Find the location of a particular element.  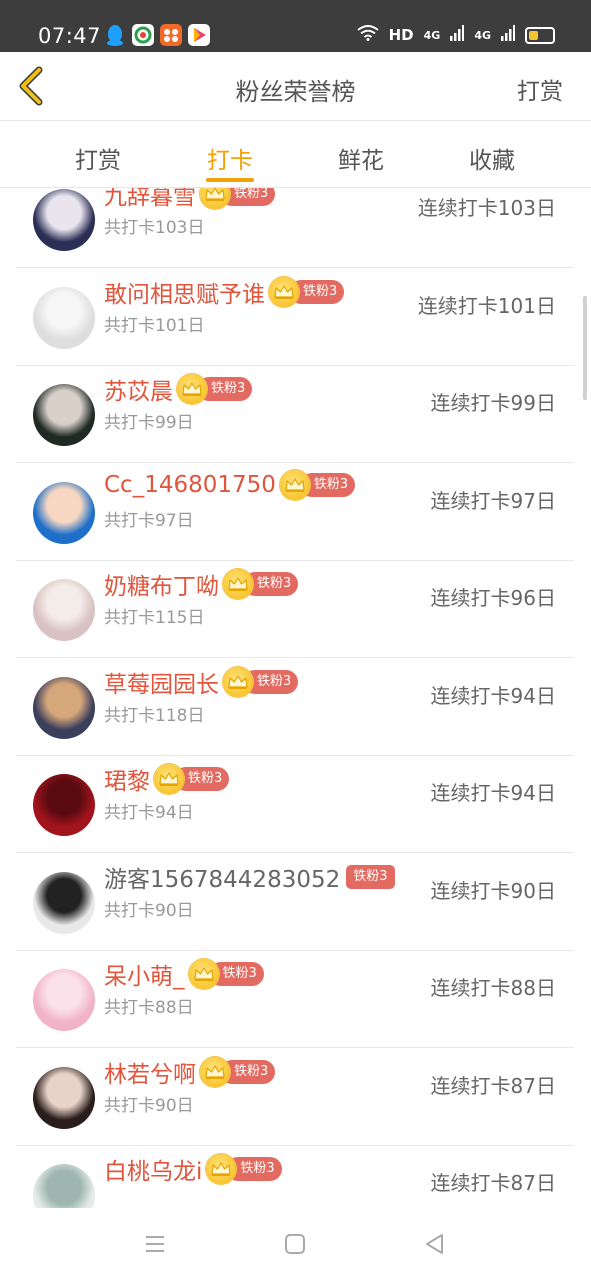

total-checkin: 共打卡94日 is located at coordinates (149, 813).